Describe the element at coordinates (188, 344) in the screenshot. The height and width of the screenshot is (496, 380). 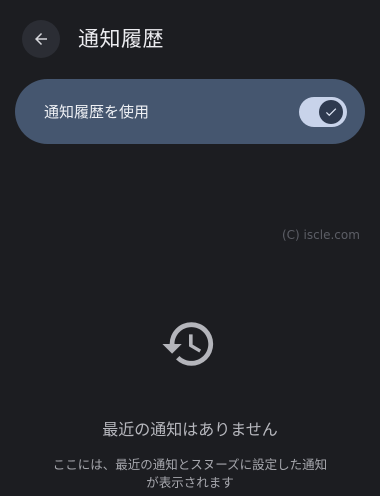
I see `history-icon` at that location.